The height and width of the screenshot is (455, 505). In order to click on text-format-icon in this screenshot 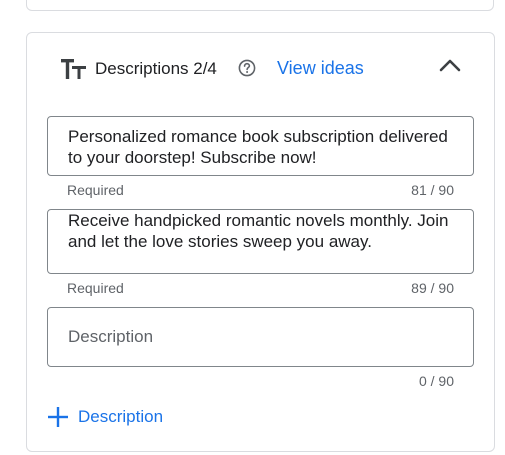, I will do `click(73, 69)`.